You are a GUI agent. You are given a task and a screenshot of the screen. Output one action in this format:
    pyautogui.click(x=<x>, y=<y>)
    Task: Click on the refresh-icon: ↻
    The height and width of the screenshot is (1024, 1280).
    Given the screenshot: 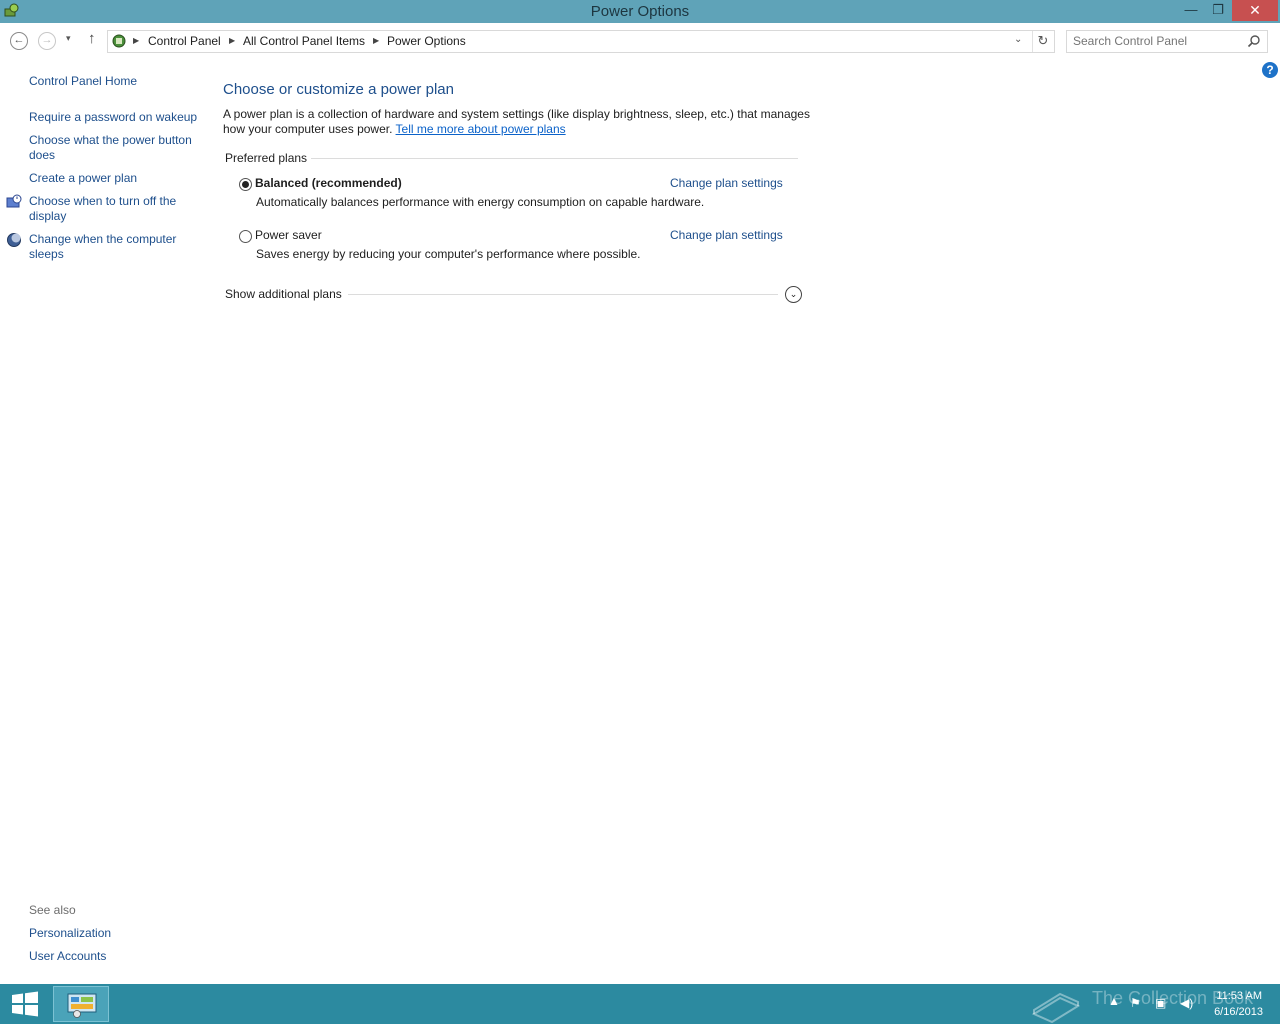 What is the action you would take?
    pyautogui.click(x=1042, y=41)
    